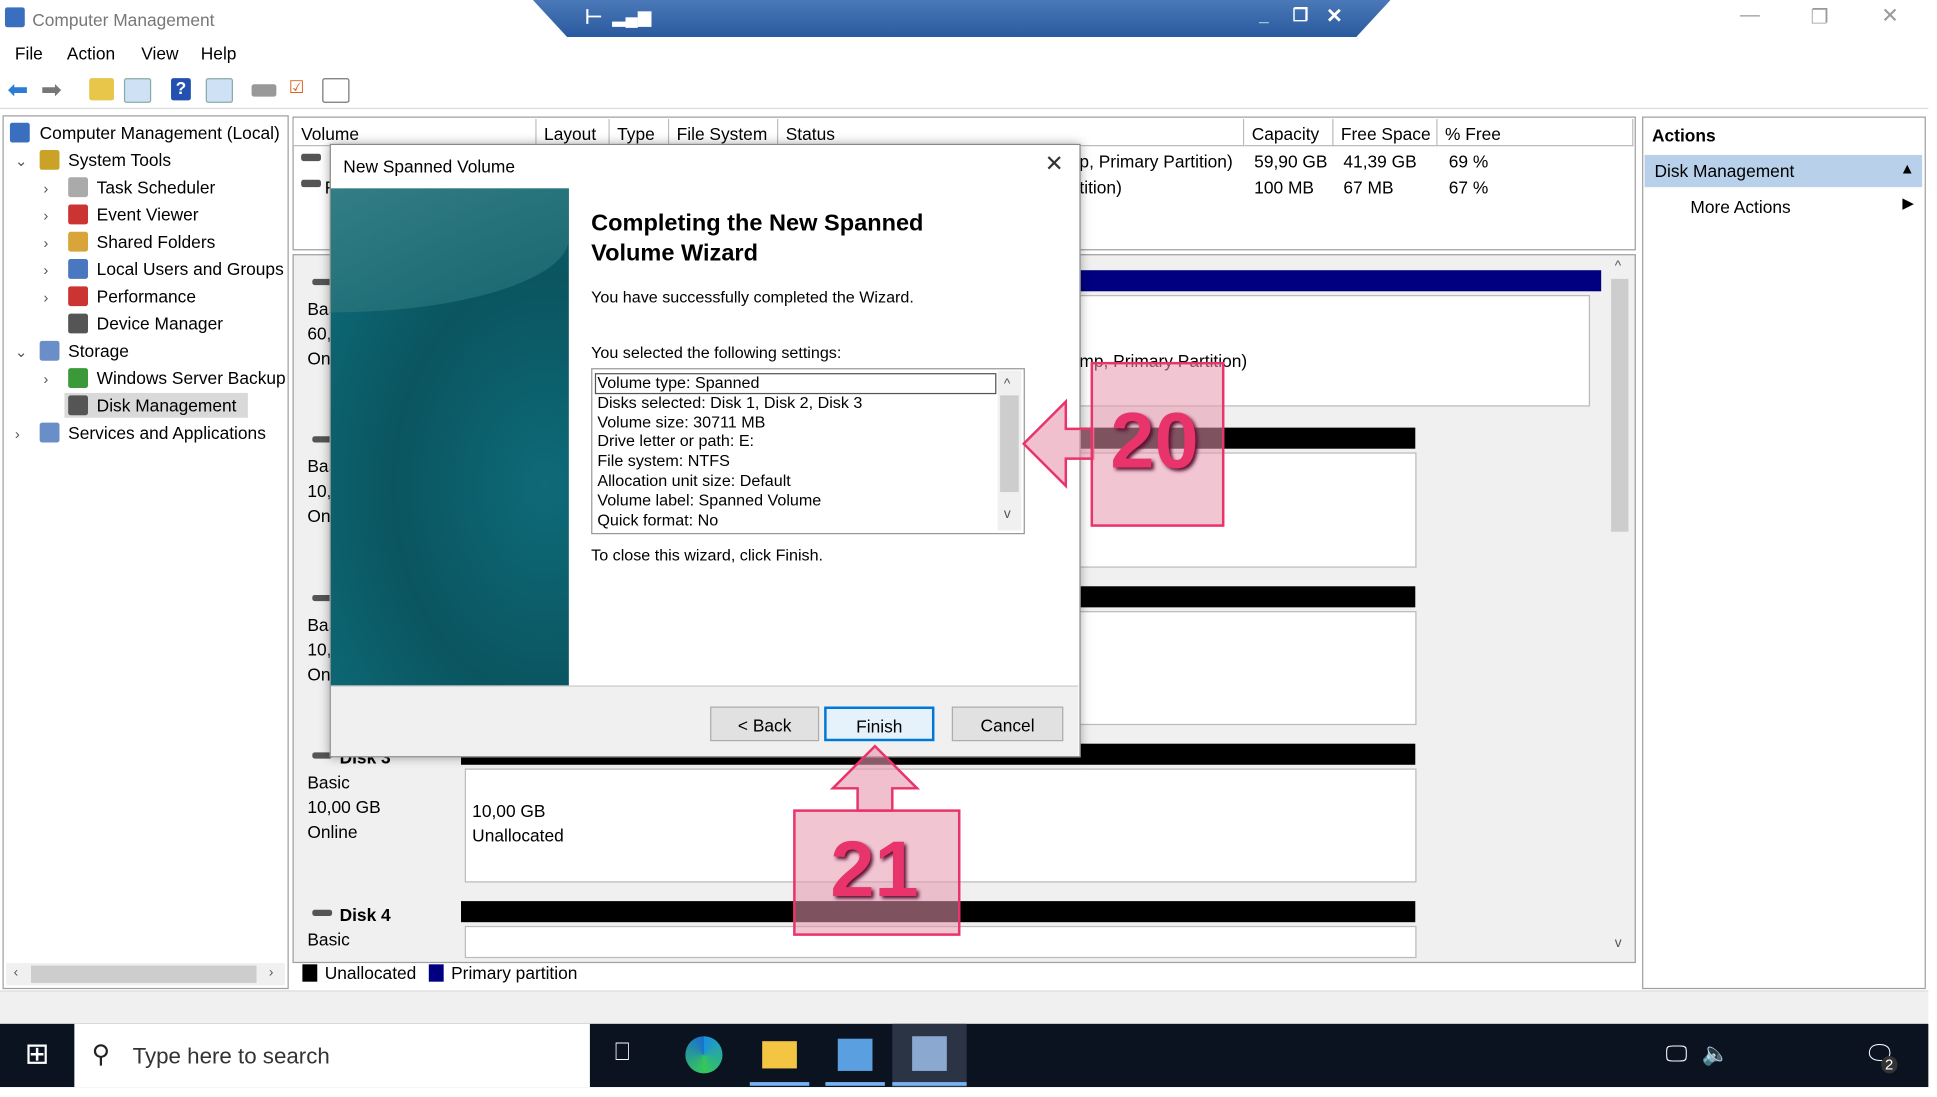  I want to click on setting-line: Allocation unit size: Default, so click(694, 480).